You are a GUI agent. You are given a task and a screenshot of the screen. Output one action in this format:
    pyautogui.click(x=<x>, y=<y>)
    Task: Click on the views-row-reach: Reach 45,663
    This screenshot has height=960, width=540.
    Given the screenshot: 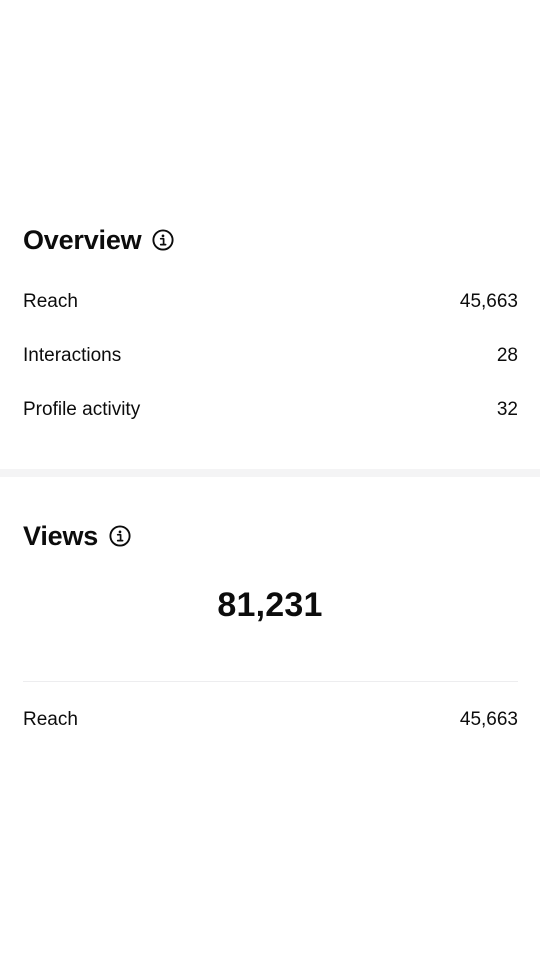 What is the action you would take?
    pyautogui.click(x=270, y=720)
    